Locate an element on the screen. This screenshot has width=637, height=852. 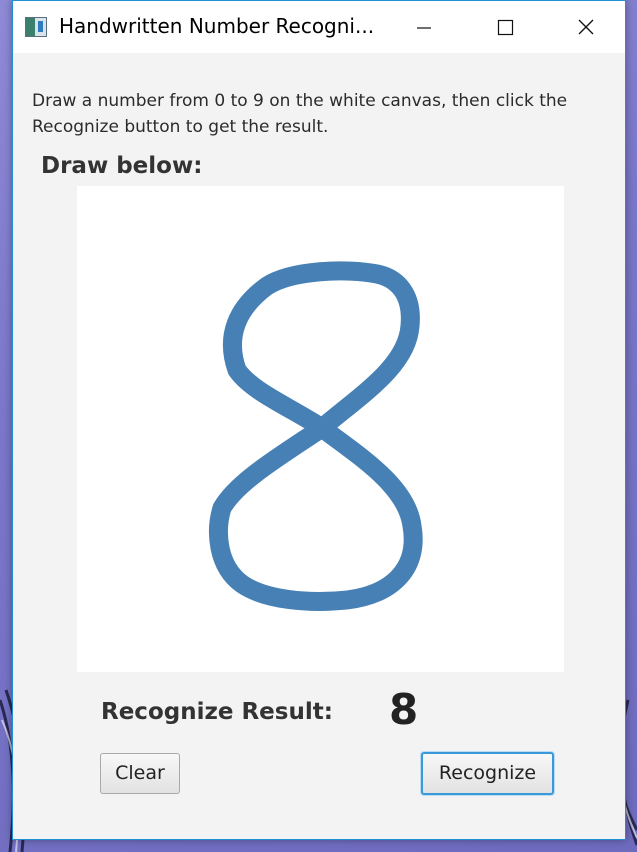
recognize-result-label: Recognize Result: is located at coordinates (217, 712).